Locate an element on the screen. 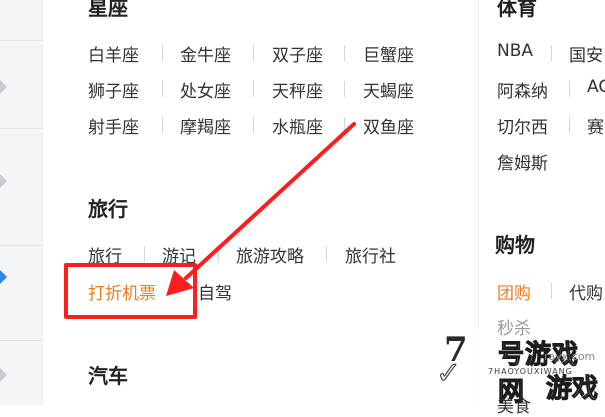  annotation-arrow-shaft is located at coordinates (270, 201).